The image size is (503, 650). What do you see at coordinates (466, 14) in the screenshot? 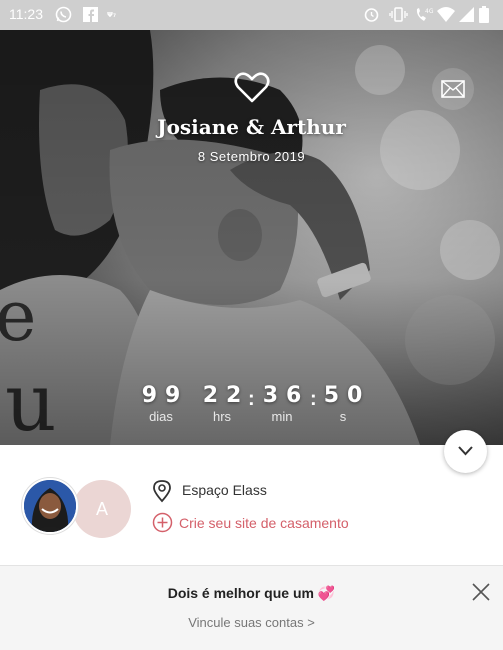
I see `signal-icon` at bounding box center [466, 14].